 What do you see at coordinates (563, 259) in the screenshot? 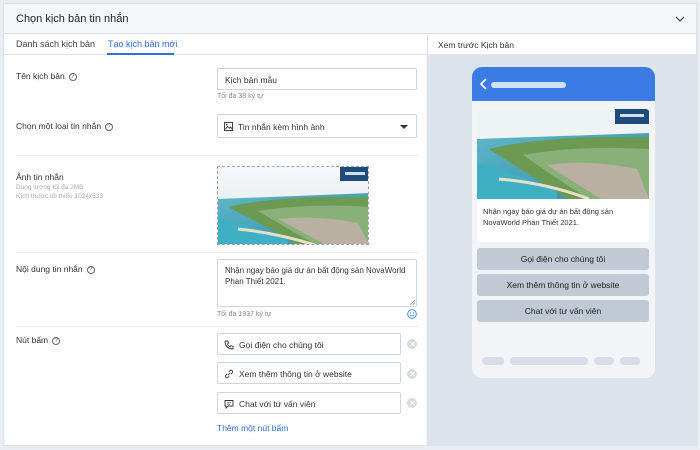
I see `preview-button-call: Gọi điện cho chúng tôi` at bounding box center [563, 259].